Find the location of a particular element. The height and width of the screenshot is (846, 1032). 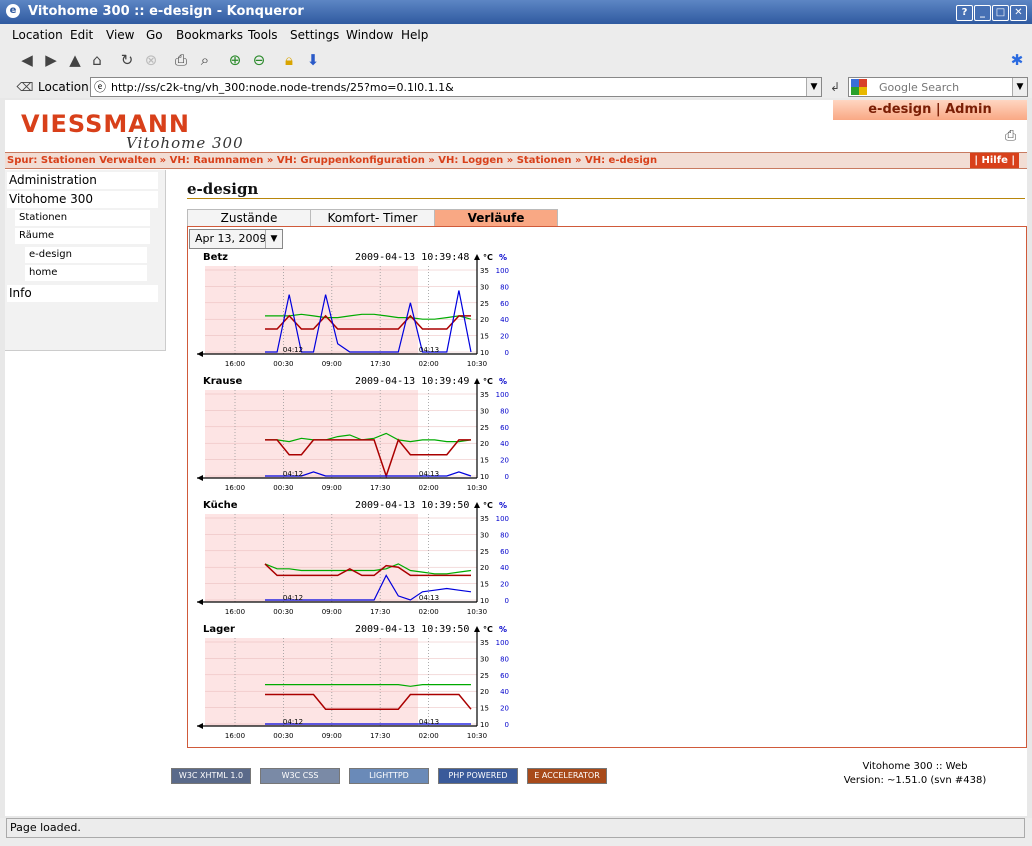

sidebar-item-e-design: e-design is located at coordinates (86, 255).